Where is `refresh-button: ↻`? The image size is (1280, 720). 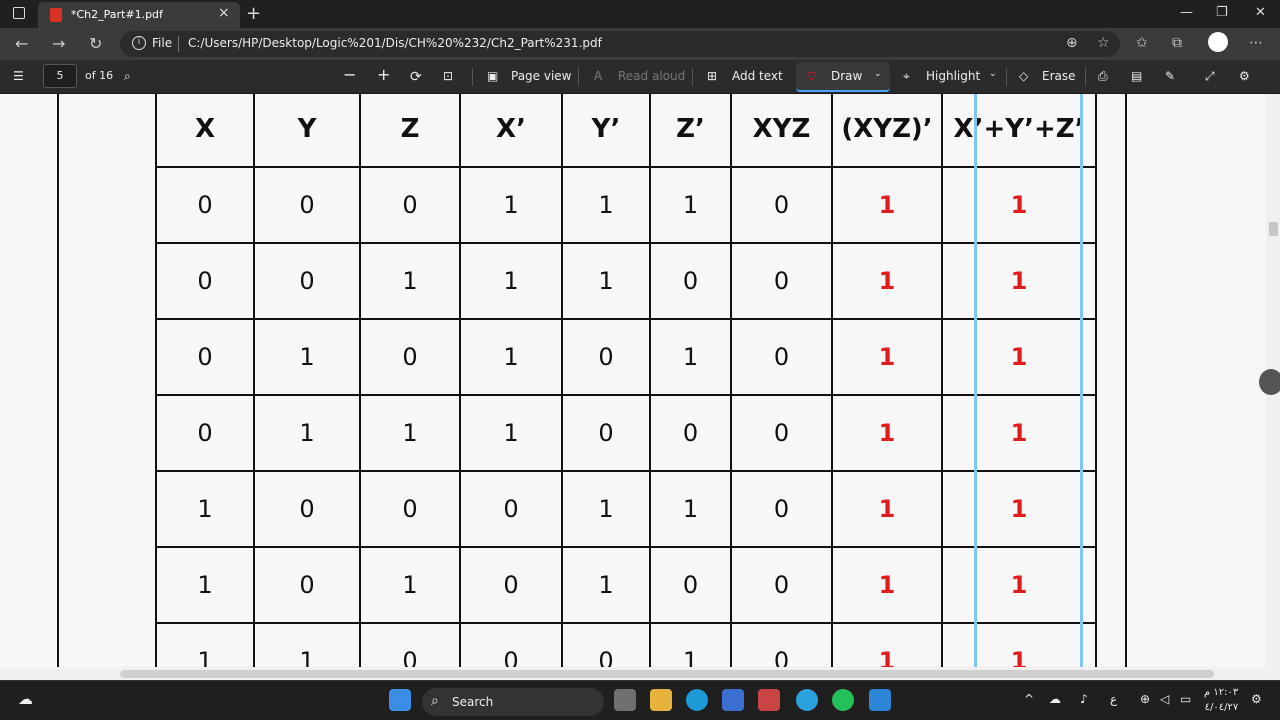 refresh-button: ↻ is located at coordinates (95, 43).